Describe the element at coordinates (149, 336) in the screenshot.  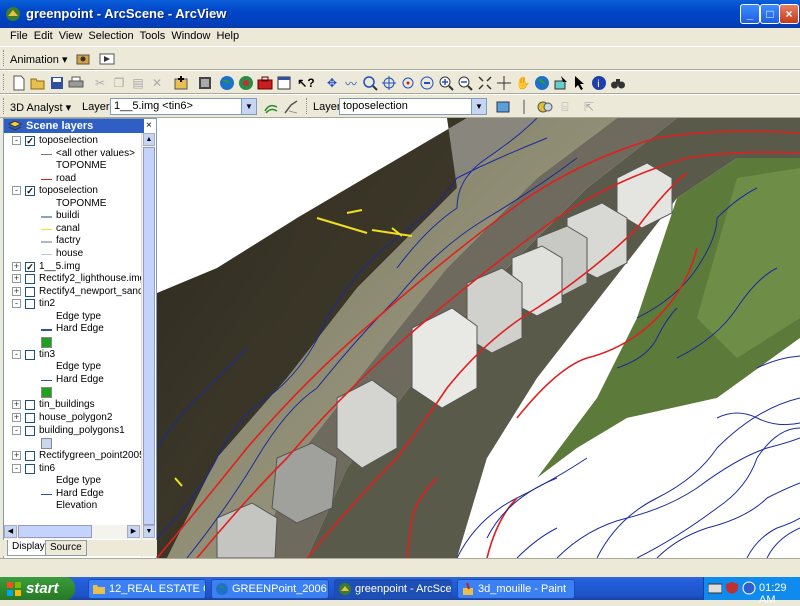
I see `scroll-thumb` at that location.